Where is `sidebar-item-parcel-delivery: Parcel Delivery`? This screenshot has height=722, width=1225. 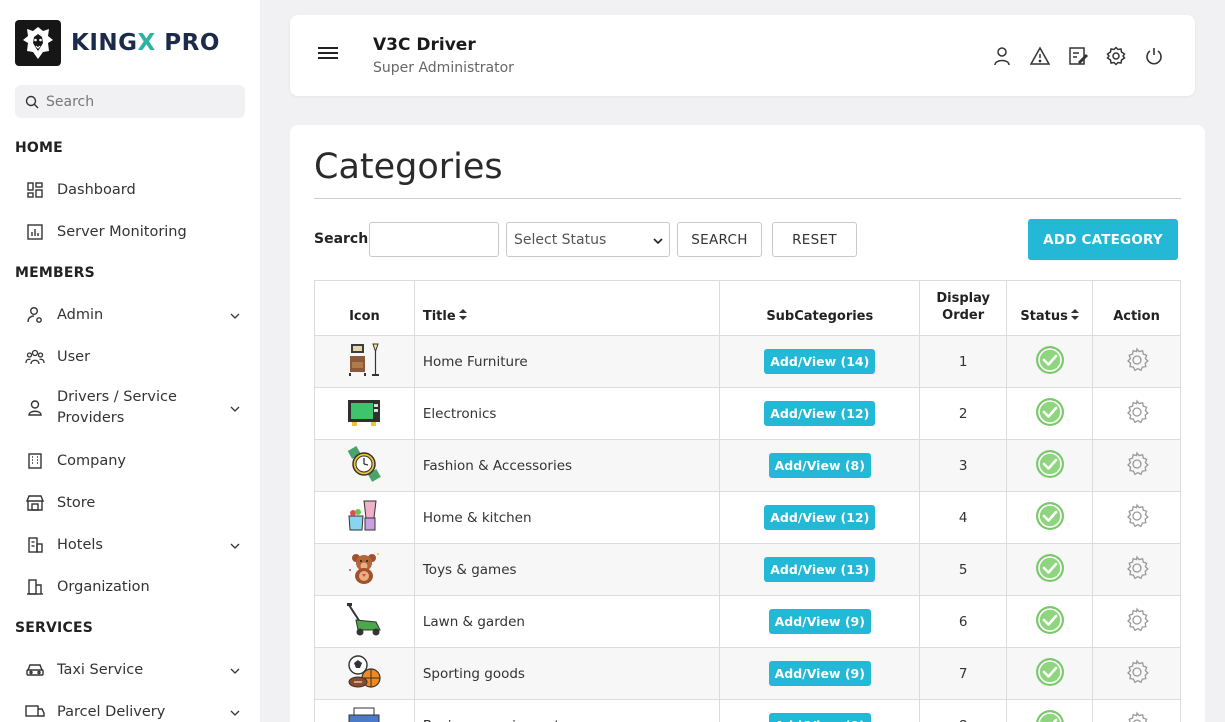 sidebar-item-parcel-delivery: Parcel Delivery is located at coordinates (130, 711).